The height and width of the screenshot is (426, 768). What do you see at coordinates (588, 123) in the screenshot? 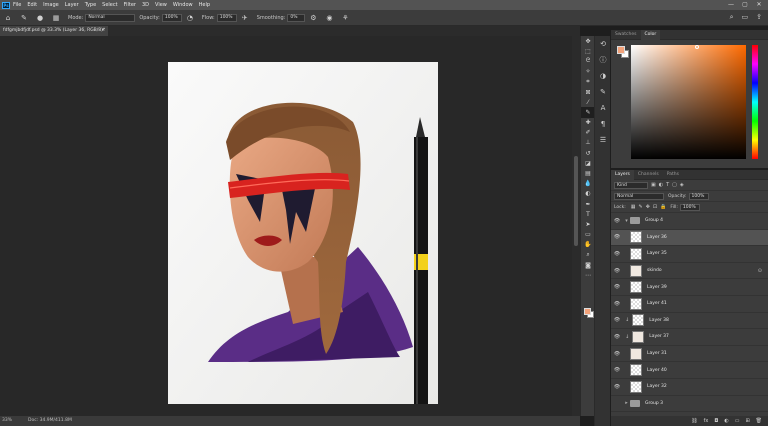
I see `healing-tool-icon: ✚` at bounding box center [588, 123].